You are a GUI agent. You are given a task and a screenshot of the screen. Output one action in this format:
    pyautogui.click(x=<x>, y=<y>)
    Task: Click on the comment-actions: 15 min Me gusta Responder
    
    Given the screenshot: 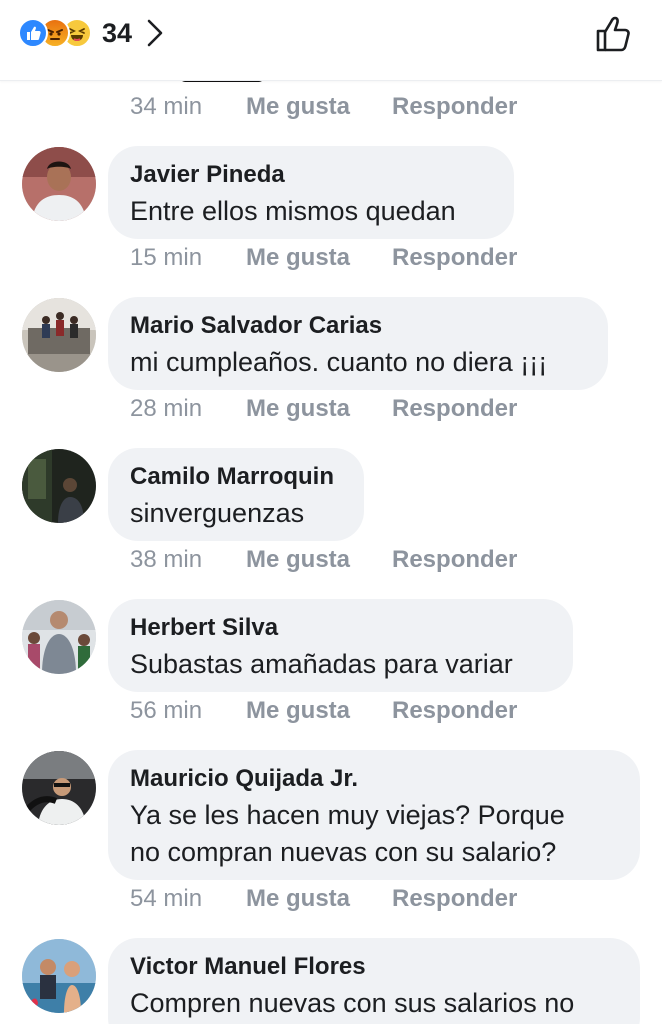 What is the action you would take?
    pyautogui.click(x=323, y=258)
    